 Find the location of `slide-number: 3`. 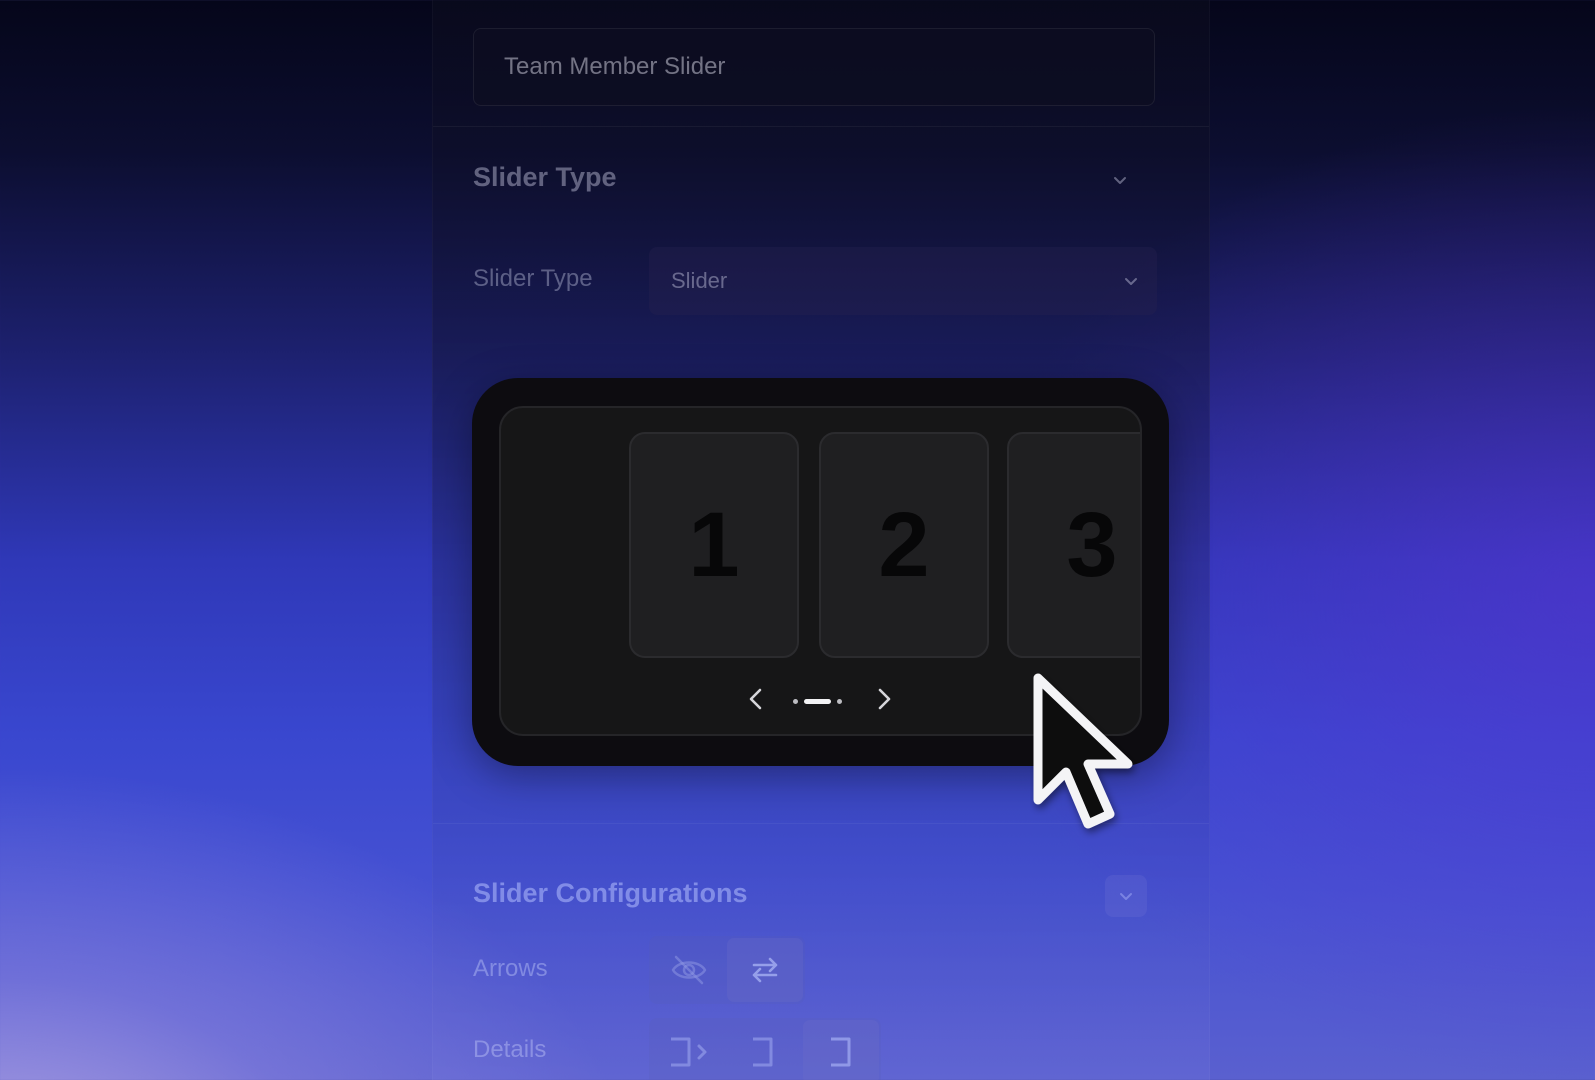

slide-number: 3 is located at coordinates (1092, 544).